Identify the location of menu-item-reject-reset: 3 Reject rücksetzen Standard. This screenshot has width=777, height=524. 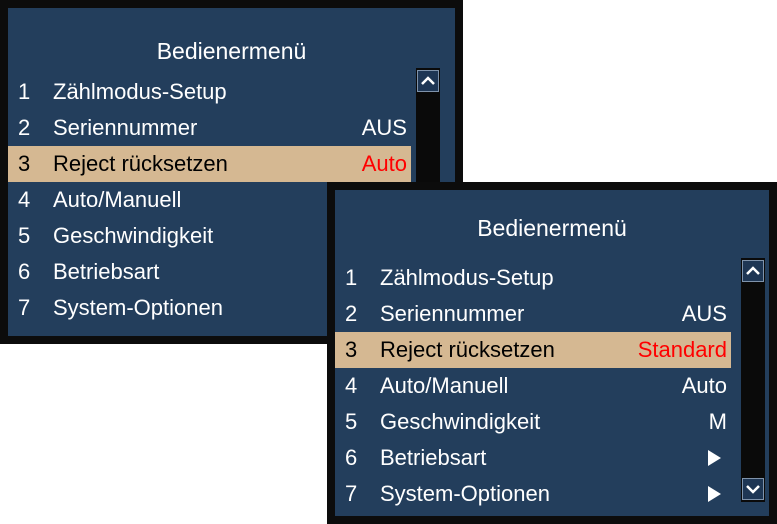
(533, 350).